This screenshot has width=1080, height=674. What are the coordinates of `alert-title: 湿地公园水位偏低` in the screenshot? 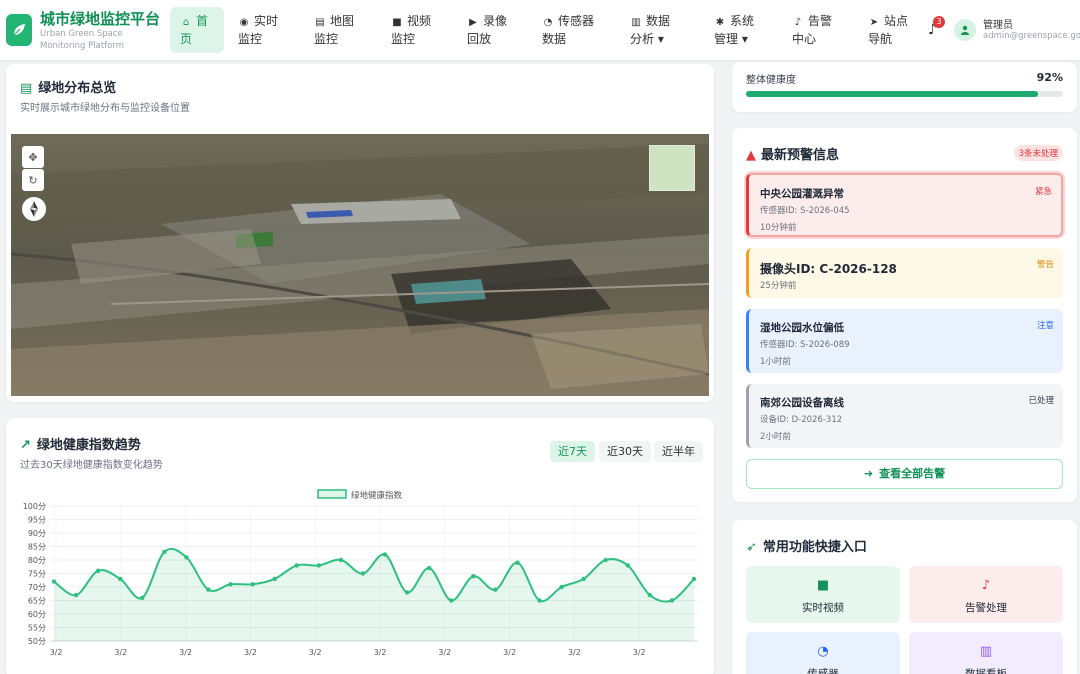 It's located at (802, 328).